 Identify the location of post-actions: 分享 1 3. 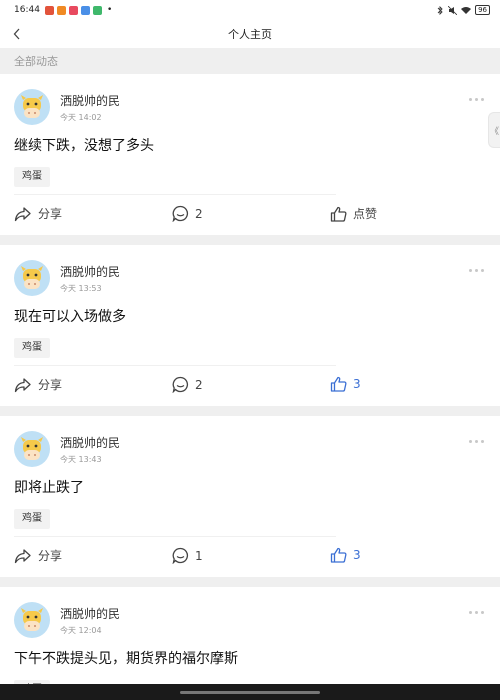
(250, 557).